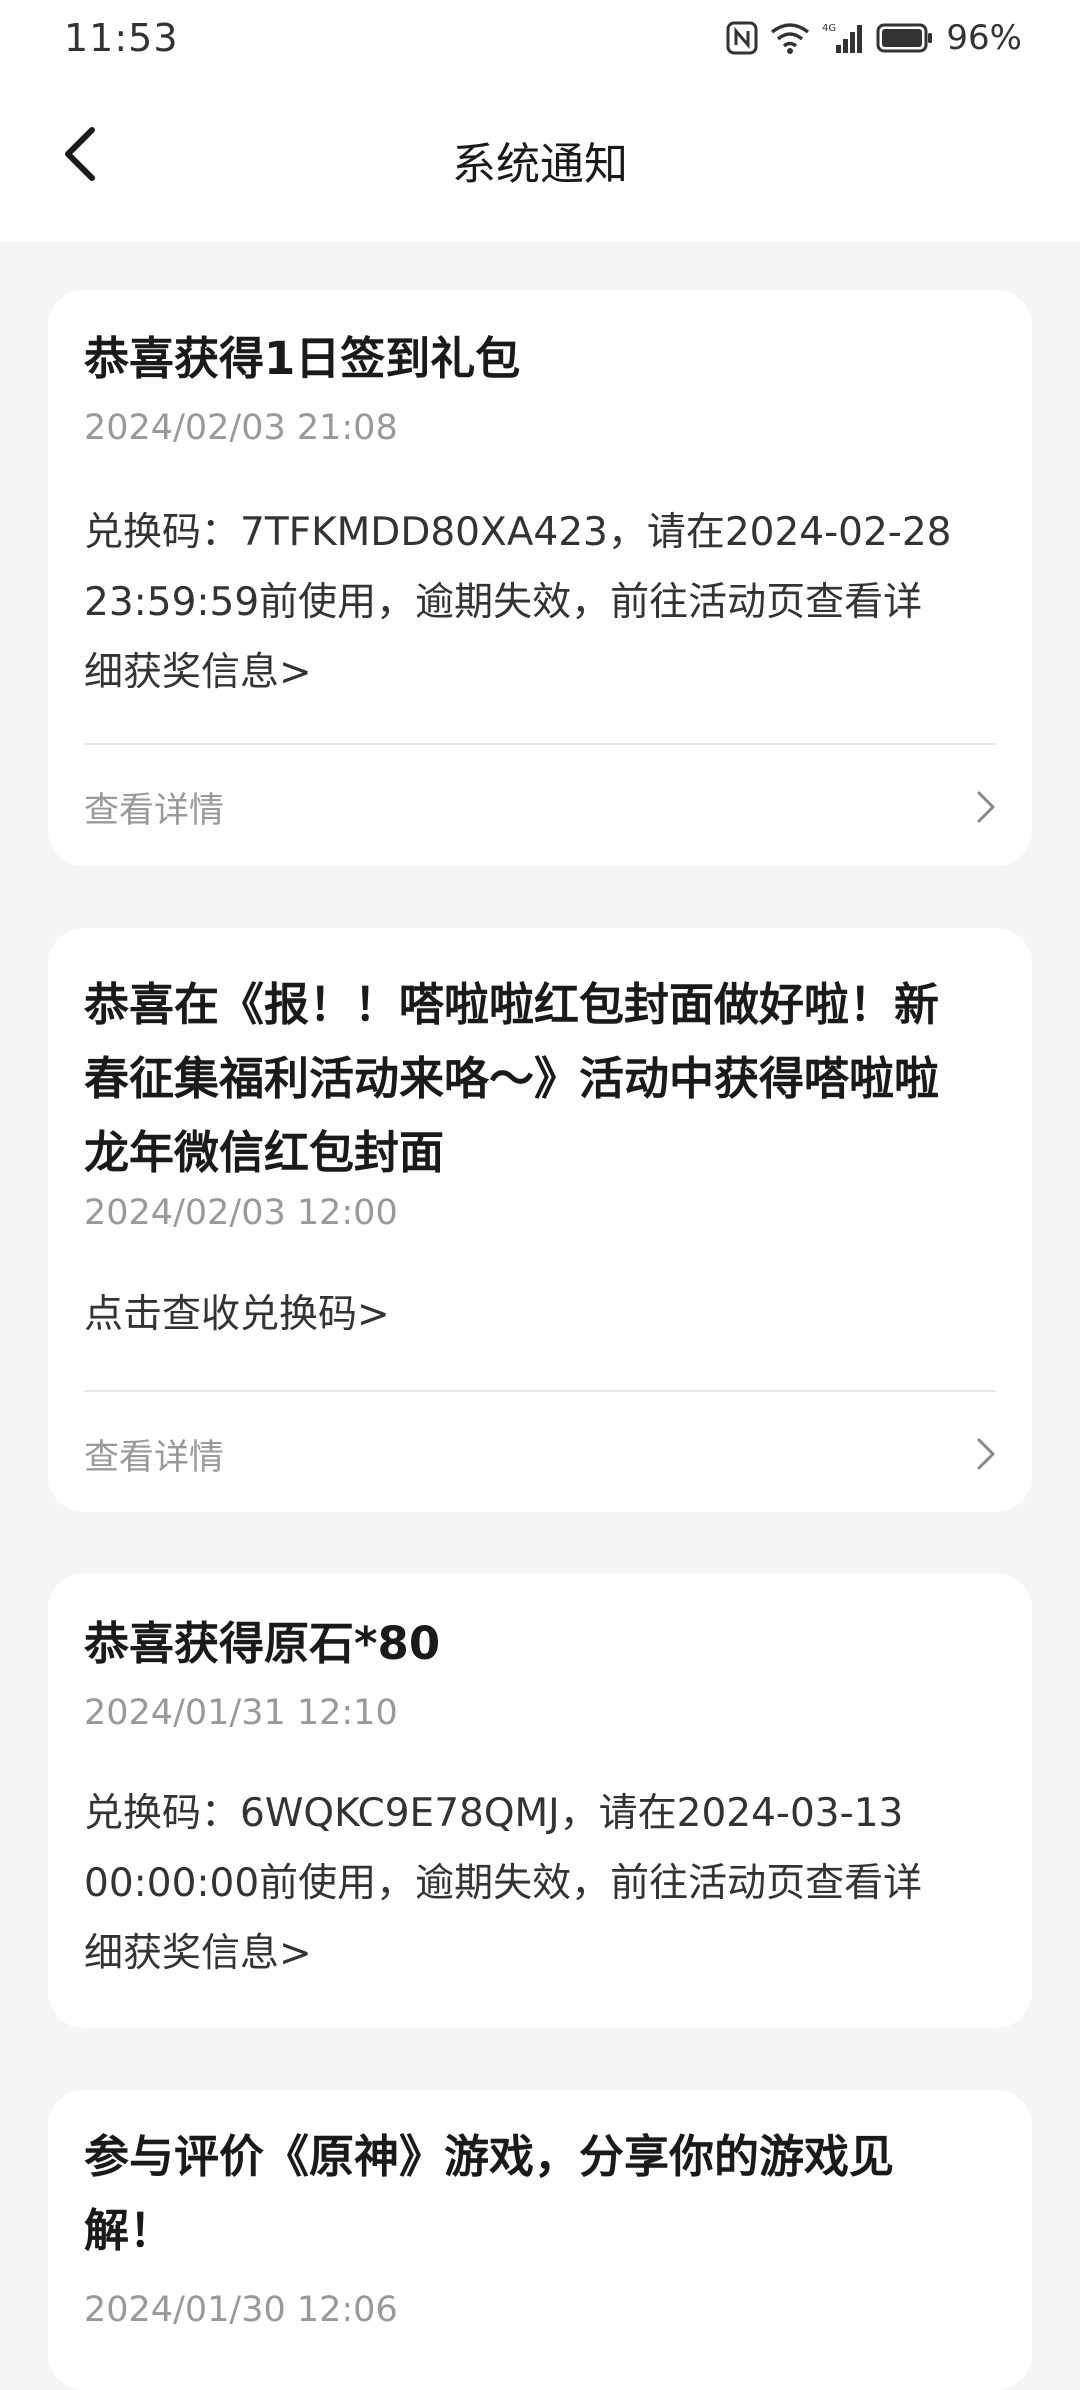  What do you see at coordinates (241, 2310) in the screenshot?
I see `notification-date: 2024/01/30 12:06` at bounding box center [241, 2310].